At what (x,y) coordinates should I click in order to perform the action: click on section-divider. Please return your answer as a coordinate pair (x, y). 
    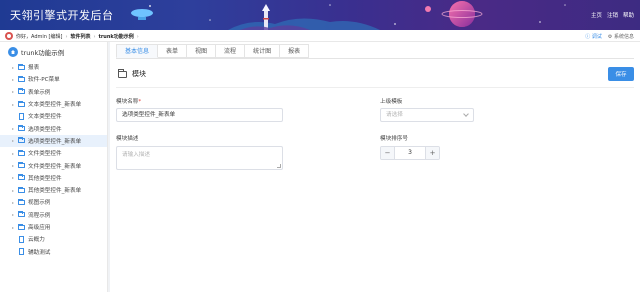
    Looking at the image, I should click on (375, 87).